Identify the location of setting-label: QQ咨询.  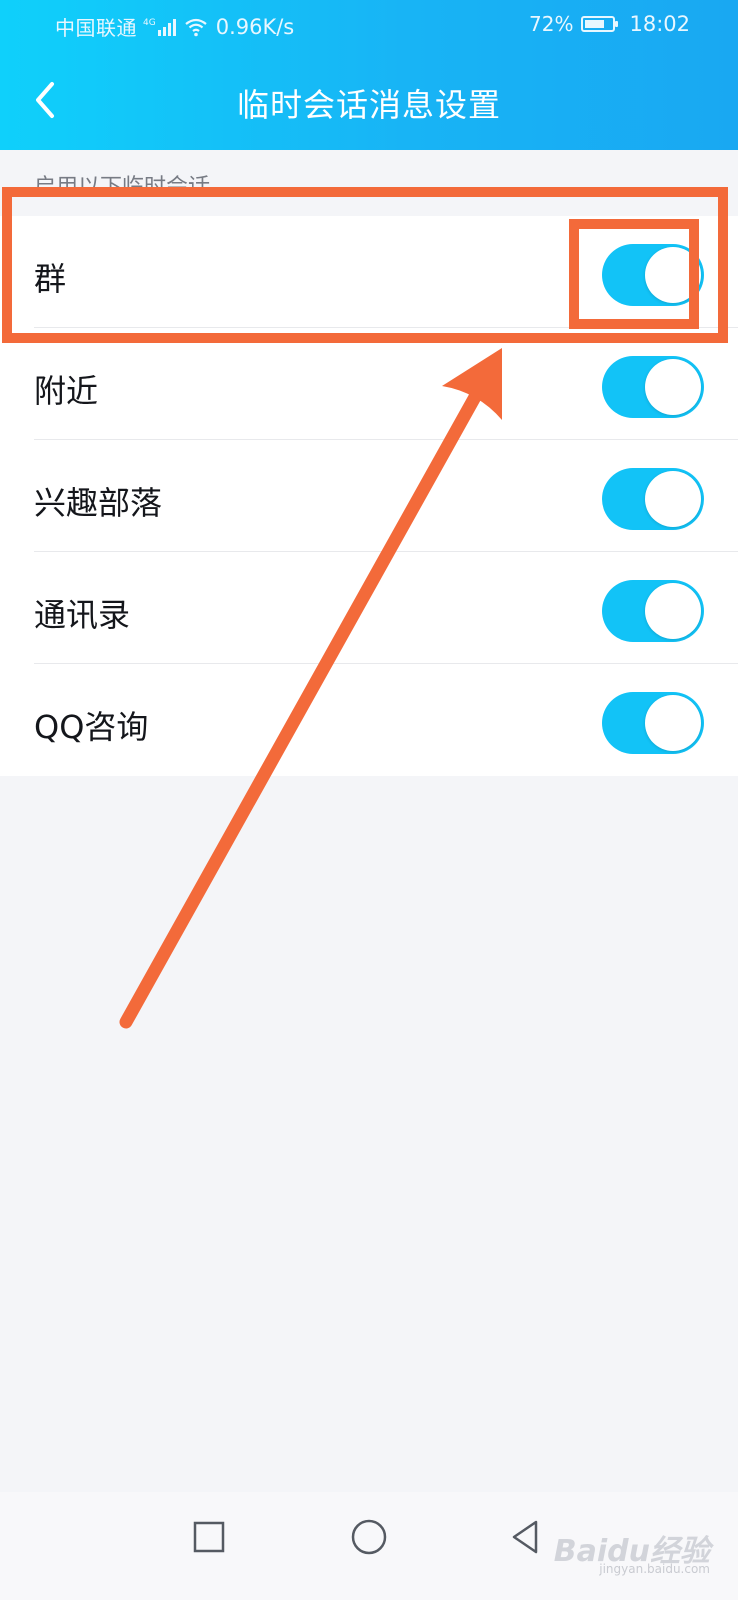
(91, 727).